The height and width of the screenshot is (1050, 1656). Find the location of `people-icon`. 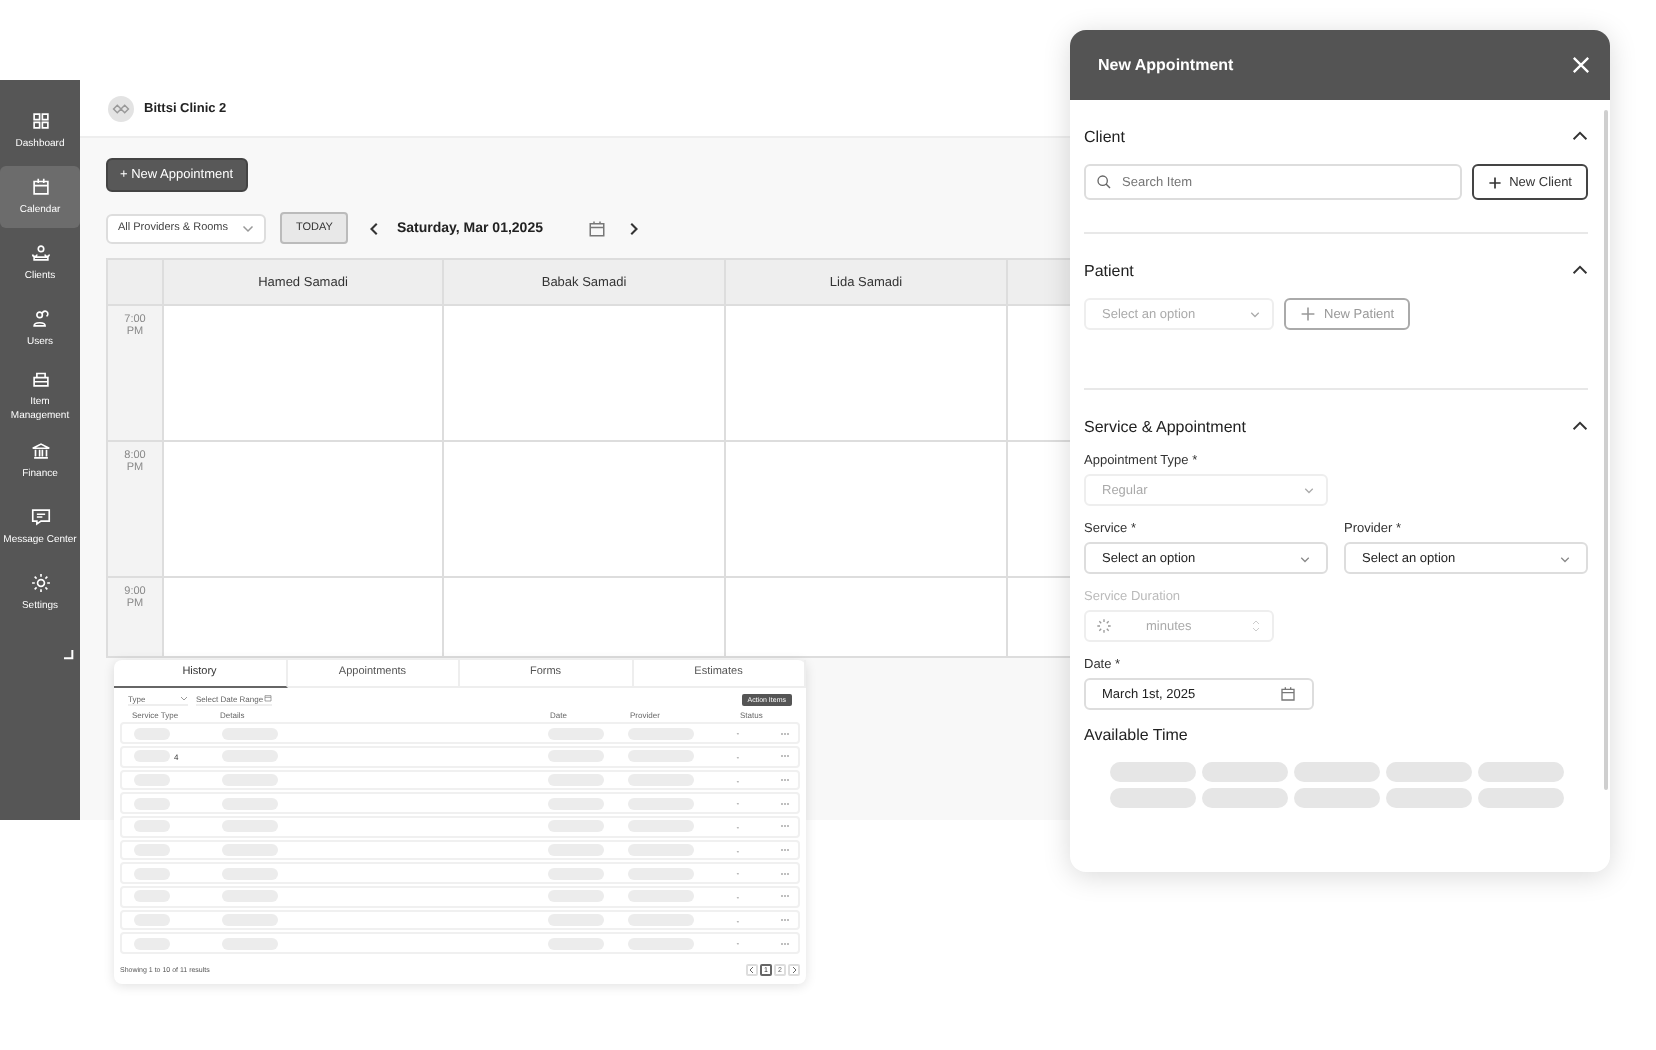

people-icon is located at coordinates (40, 253).